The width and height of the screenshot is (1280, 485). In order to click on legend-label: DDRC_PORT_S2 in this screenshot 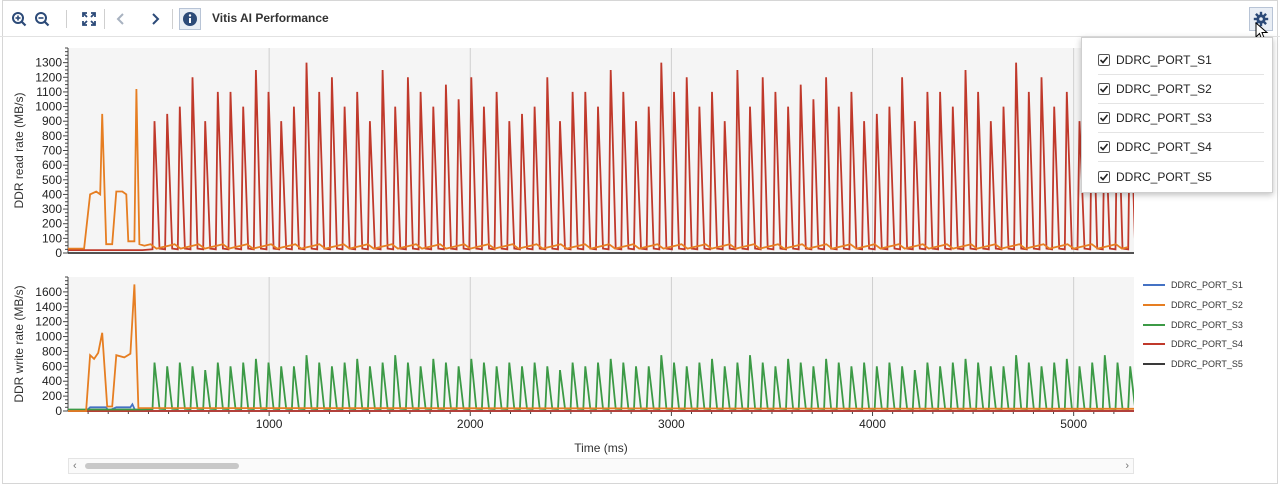, I will do `click(1207, 305)`.